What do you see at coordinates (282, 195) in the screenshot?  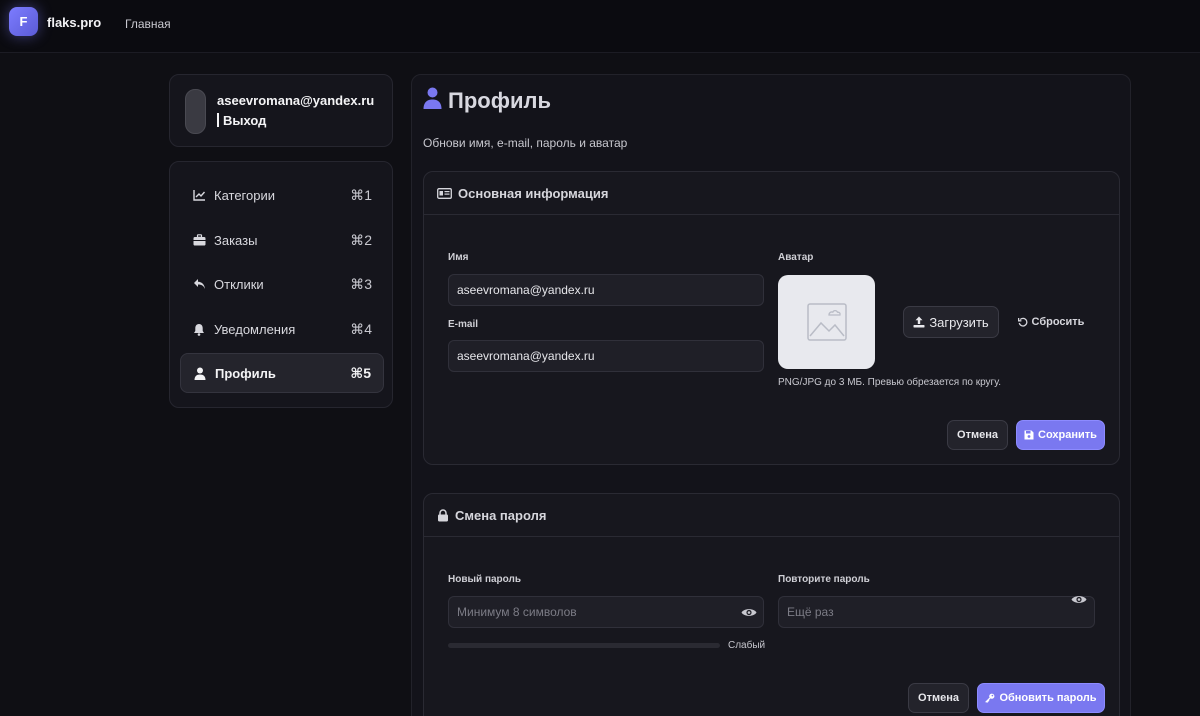 I see `sidebar-item-categories: Категории ⌘1` at bounding box center [282, 195].